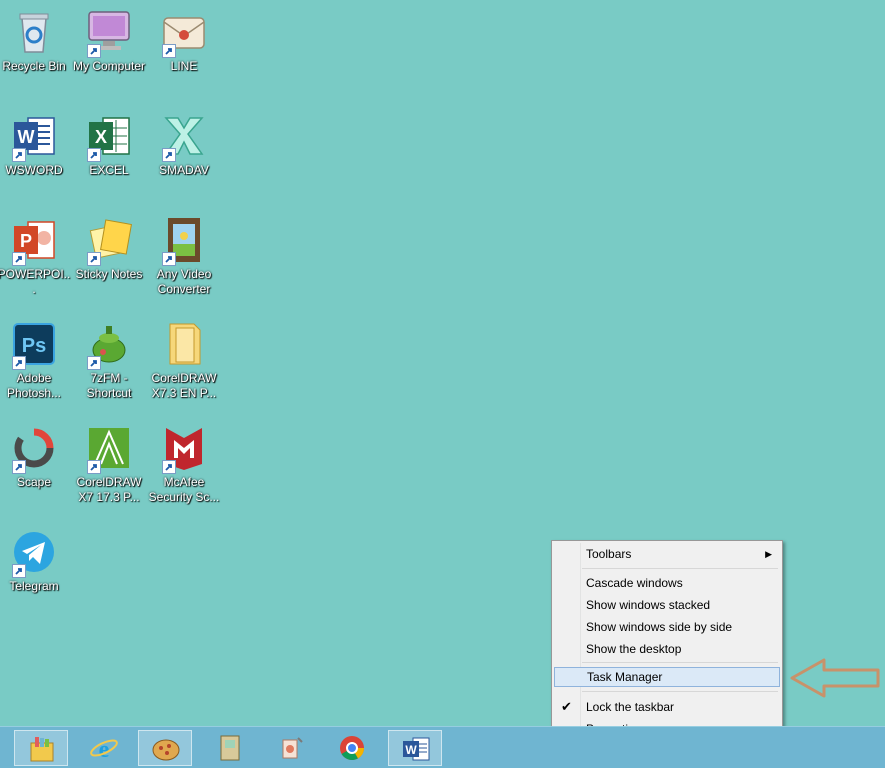 The width and height of the screenshot is (885, 768). What do you see at coordinates (101, 137) in the screenshot?
I see `svg-text: X` at bounding box center [101, 137].